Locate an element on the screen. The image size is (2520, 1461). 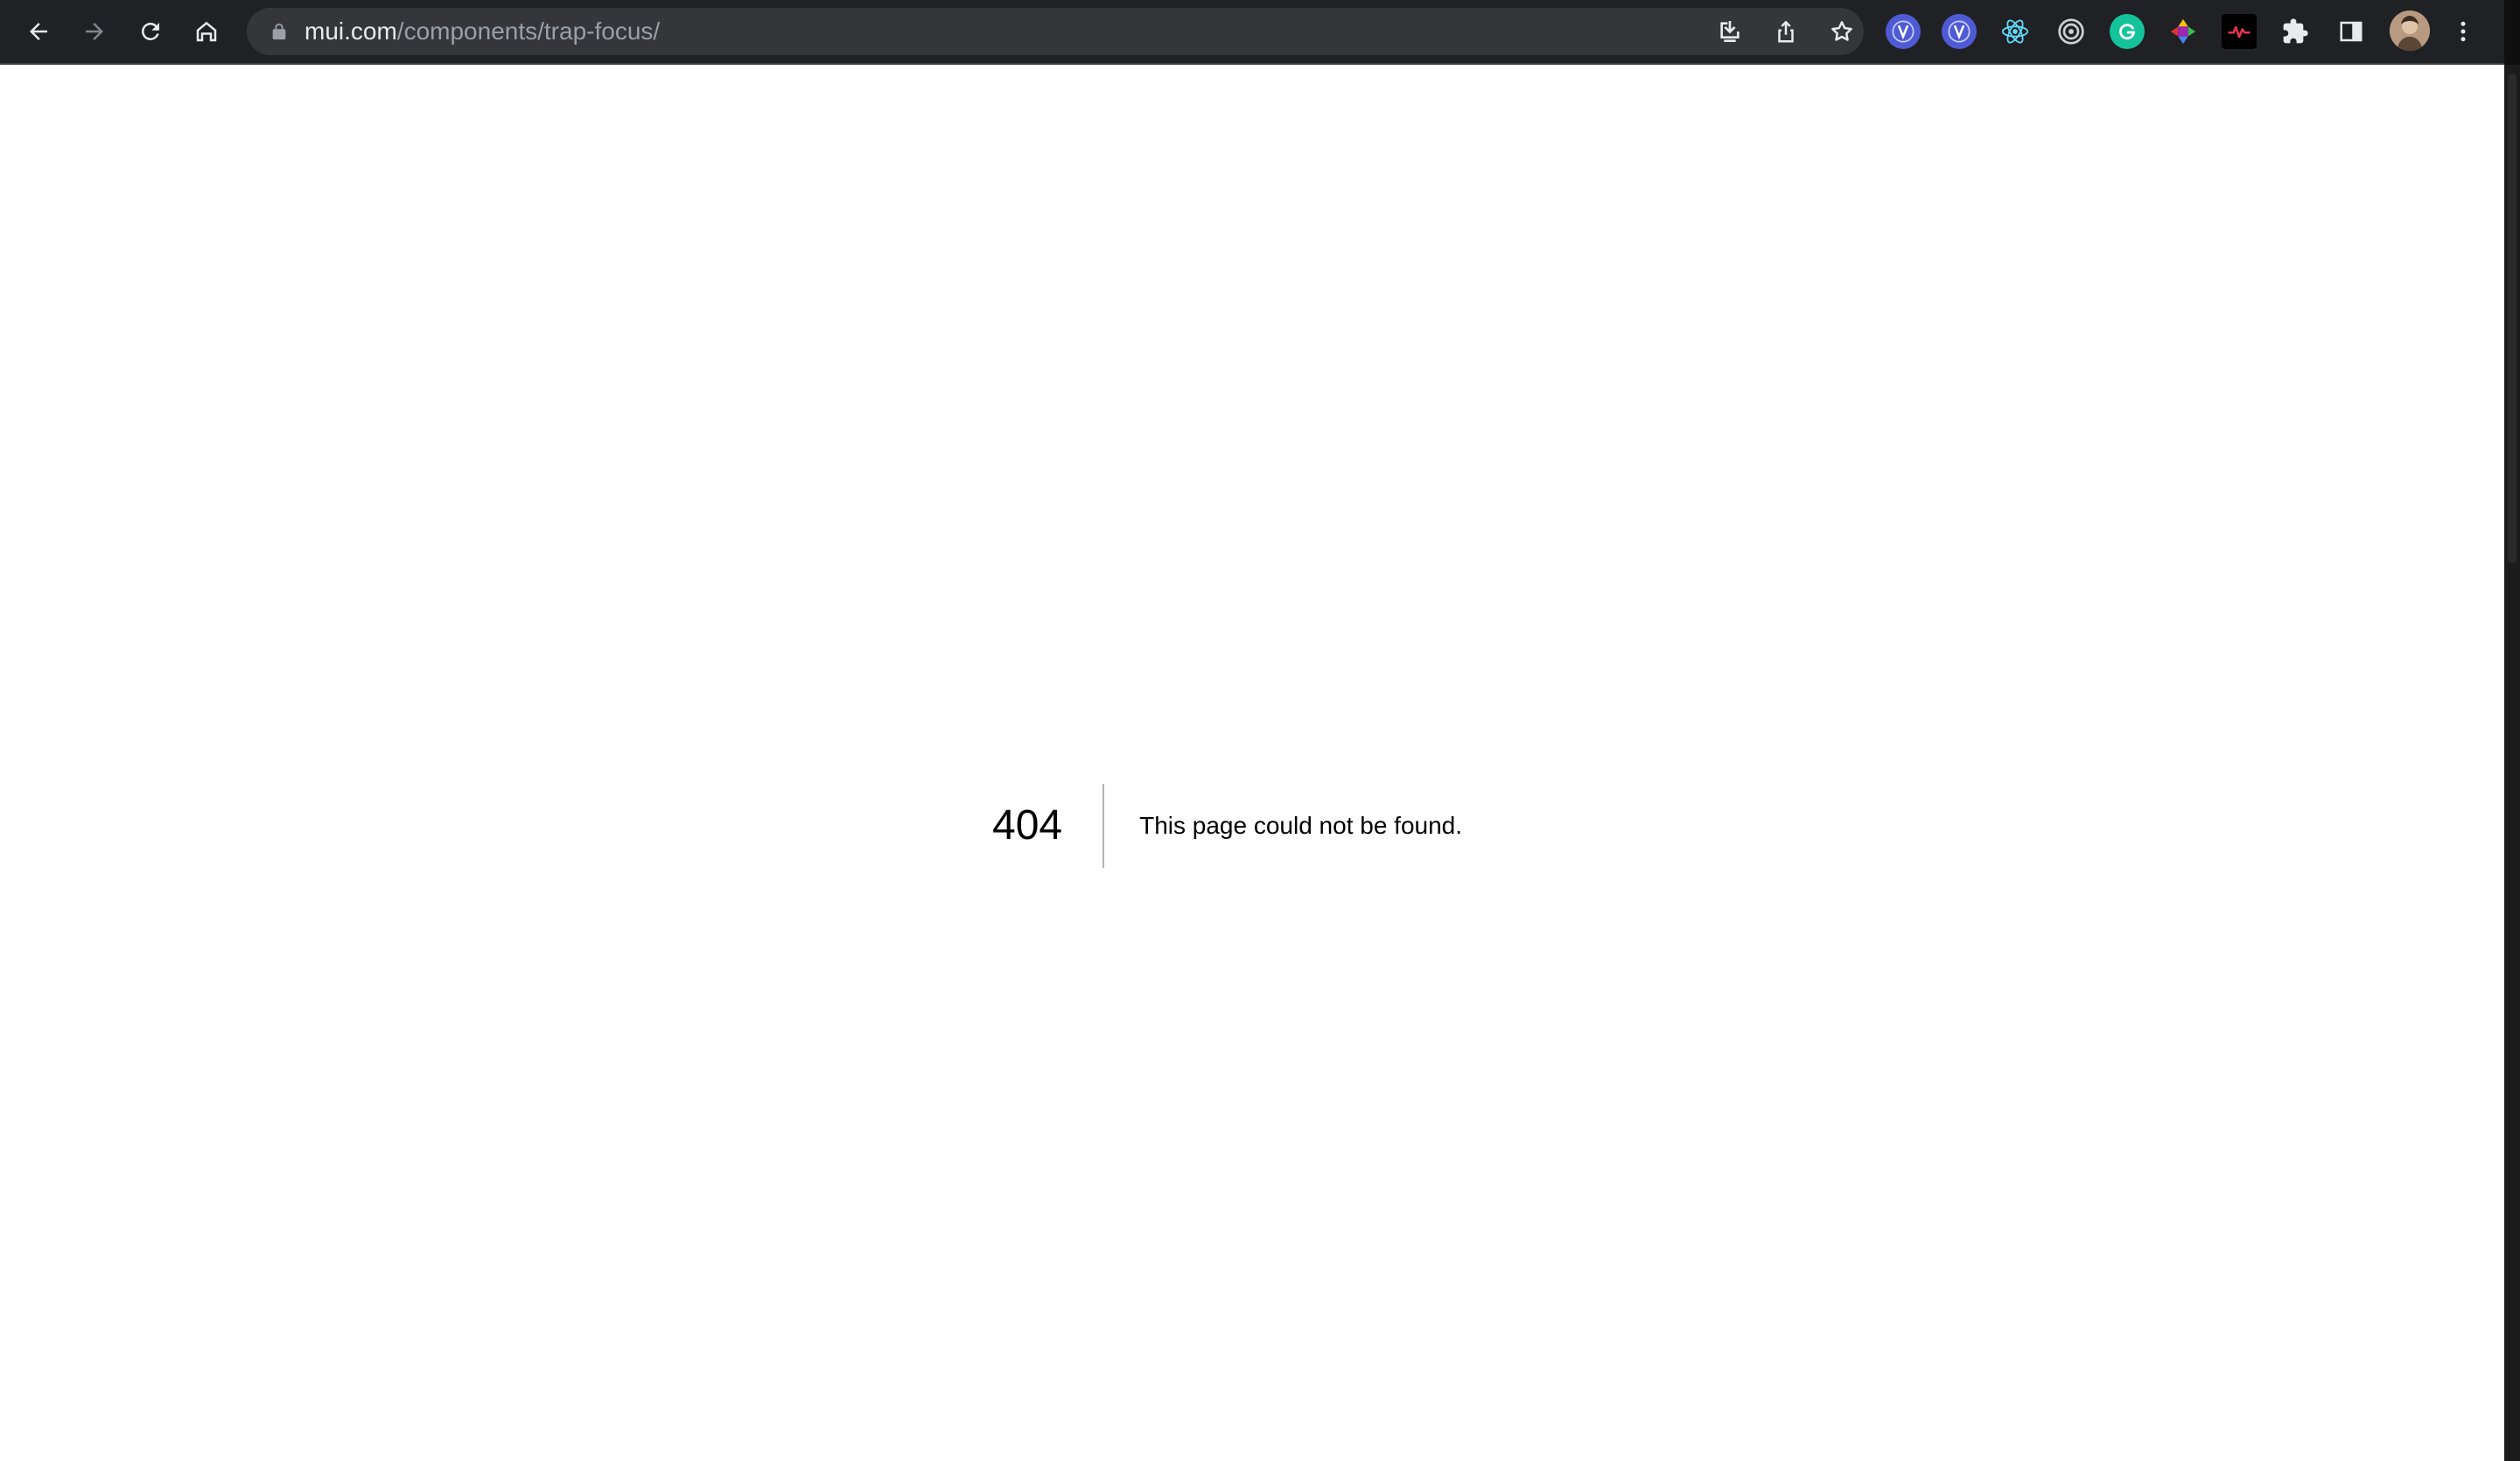
bookmark-button is located at coordinates (1842, 32).